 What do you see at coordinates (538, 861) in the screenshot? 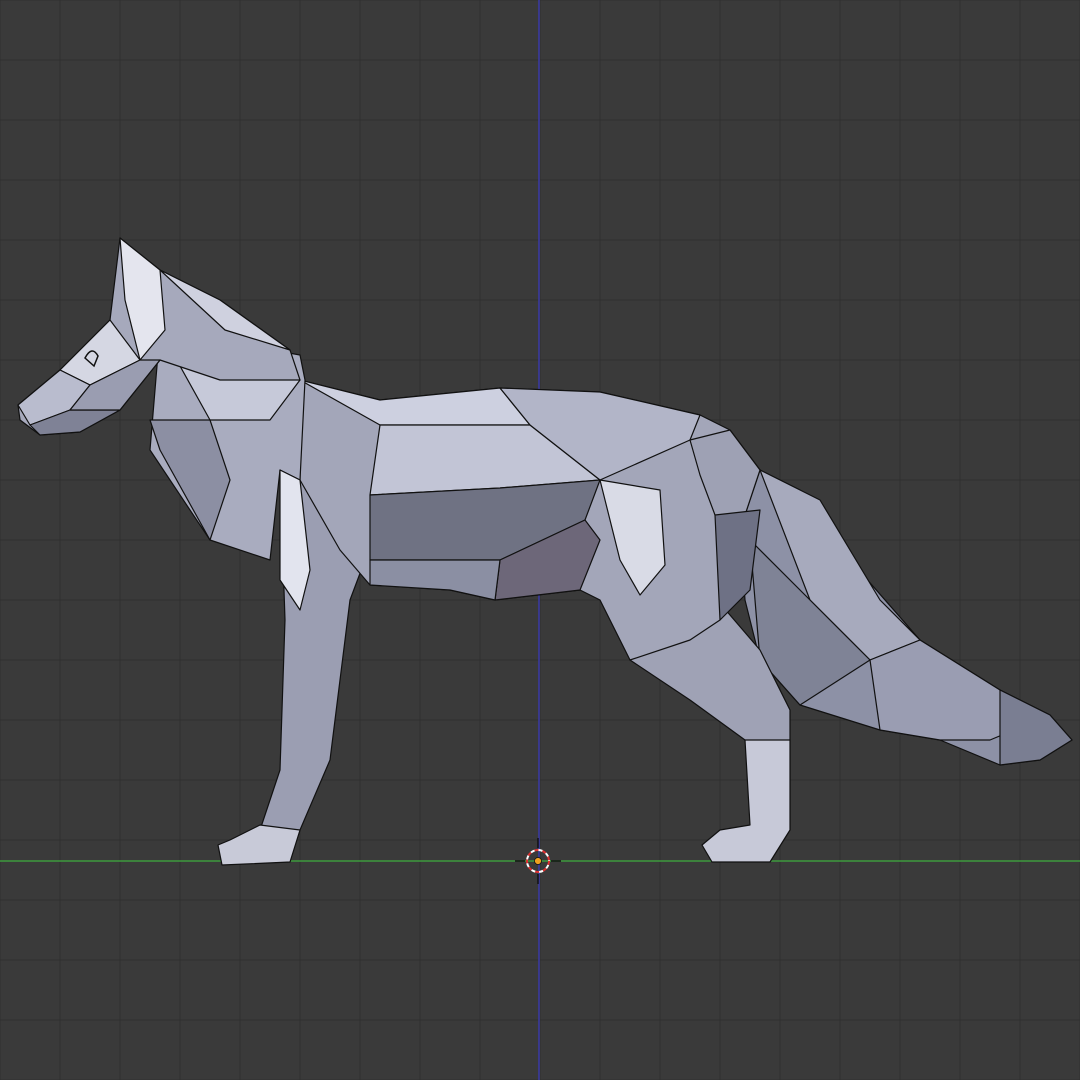
I see `origin-point` at bounding box center [538, 861].